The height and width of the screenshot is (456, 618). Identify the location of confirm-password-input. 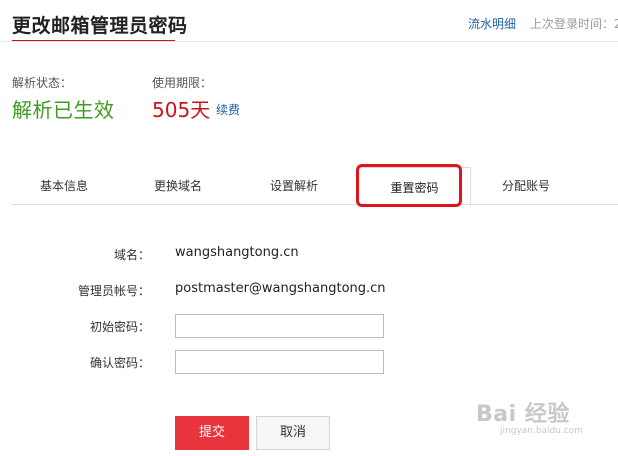
(279, 362).